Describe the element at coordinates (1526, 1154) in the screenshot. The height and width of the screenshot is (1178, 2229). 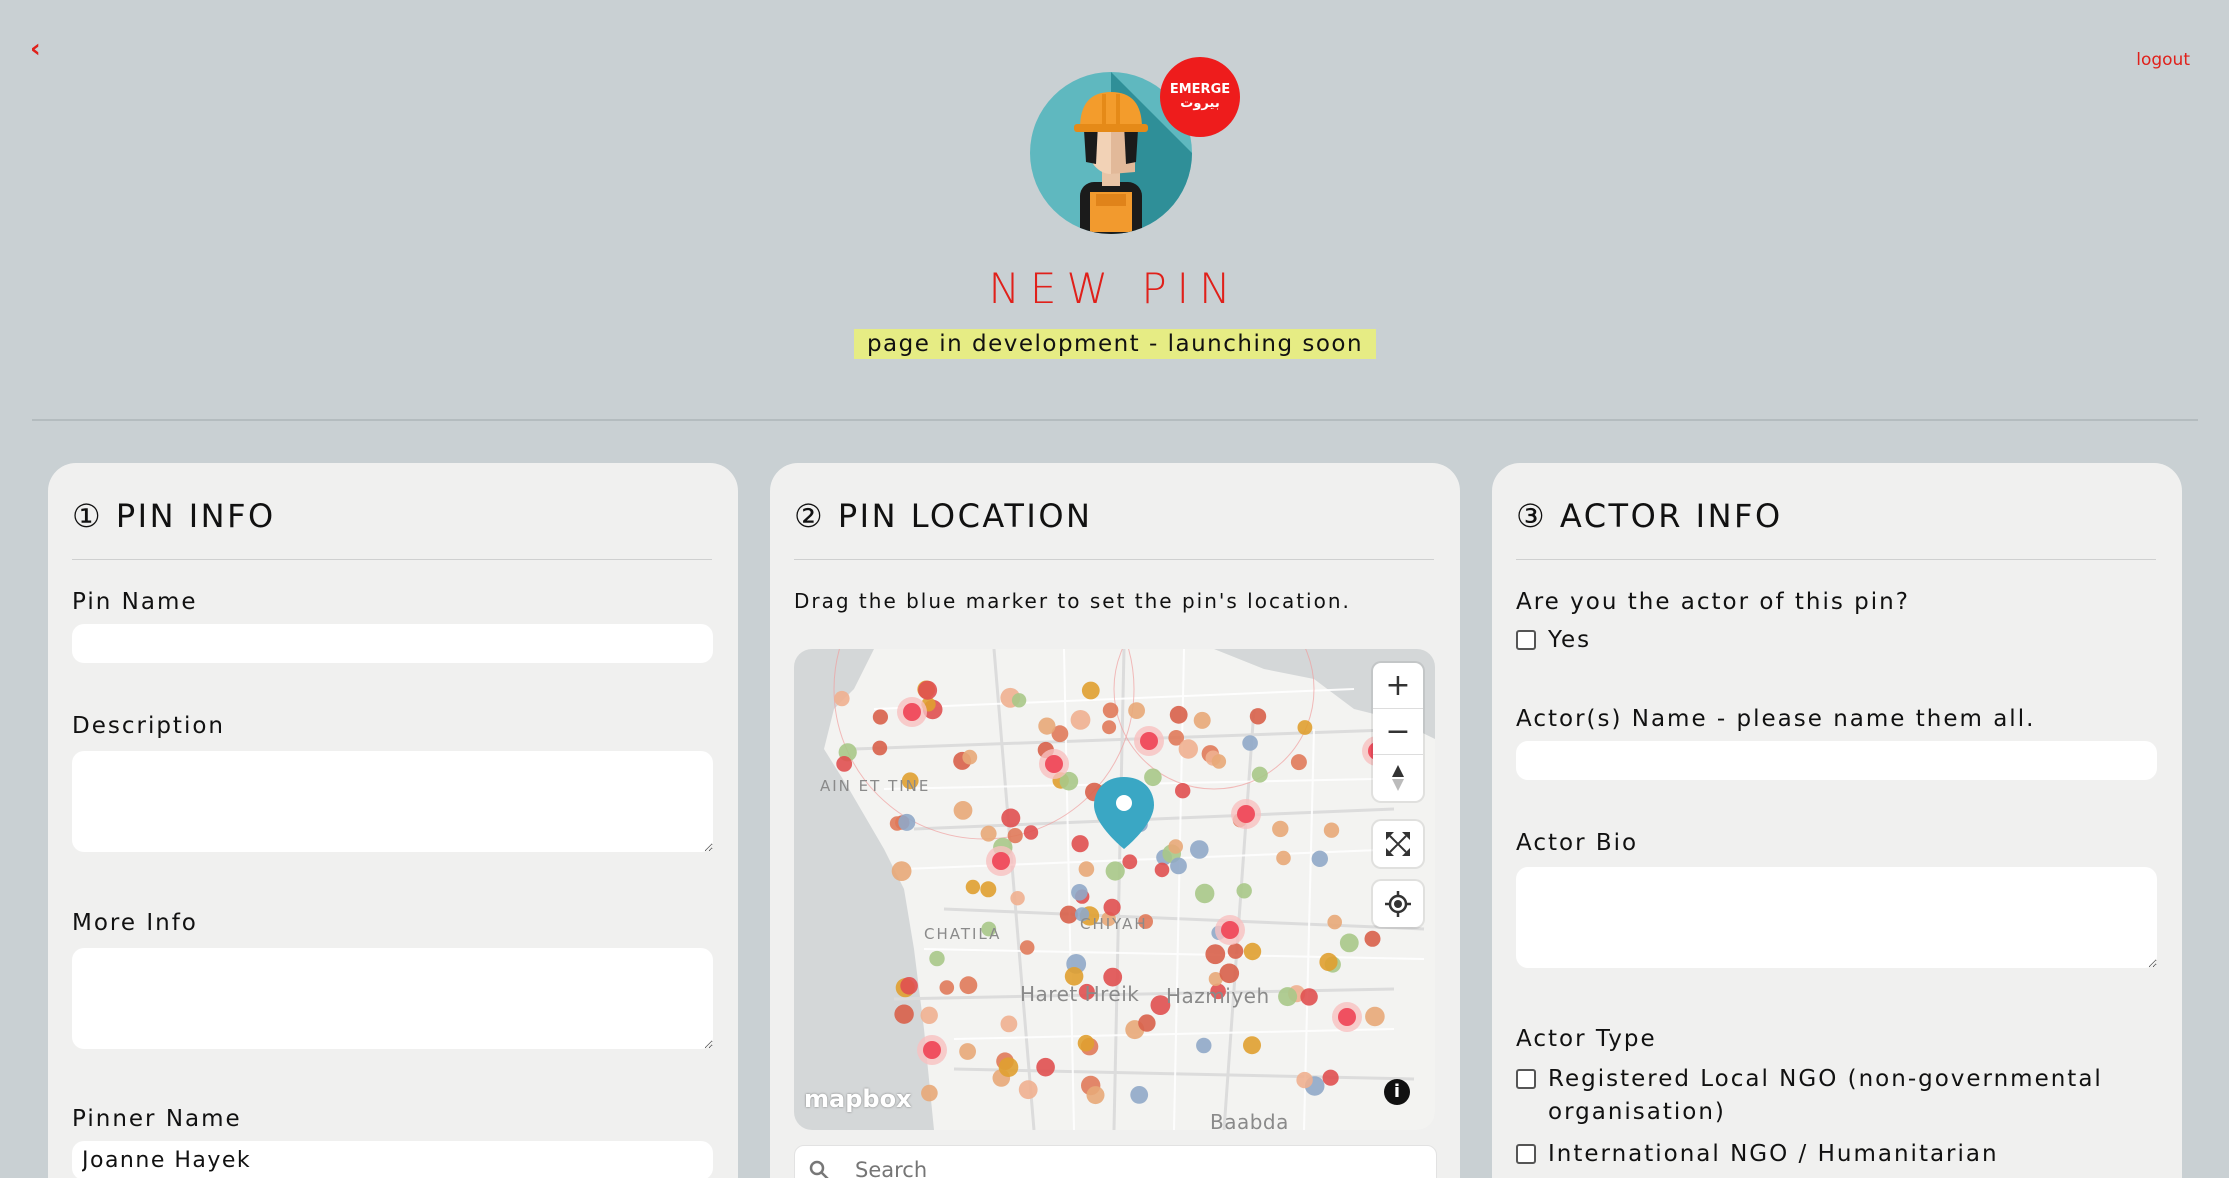
I see `actor-type-checkbox` at that location.